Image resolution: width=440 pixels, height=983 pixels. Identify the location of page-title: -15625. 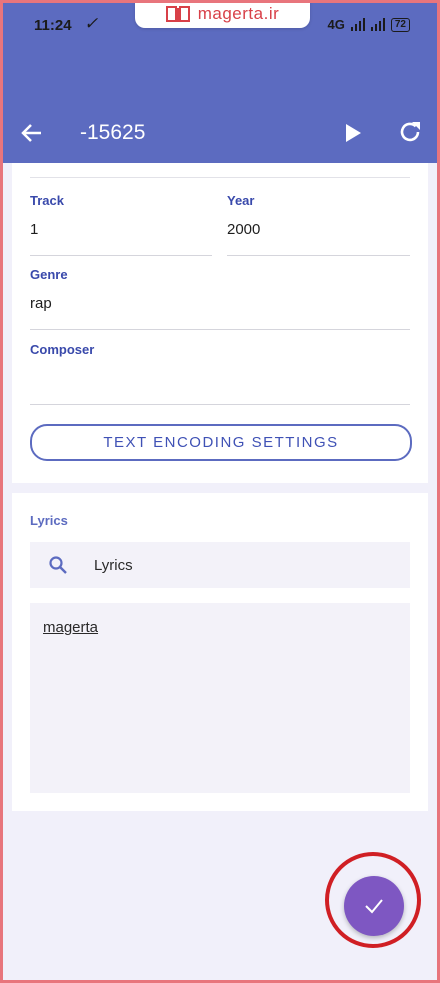
(113, 132).